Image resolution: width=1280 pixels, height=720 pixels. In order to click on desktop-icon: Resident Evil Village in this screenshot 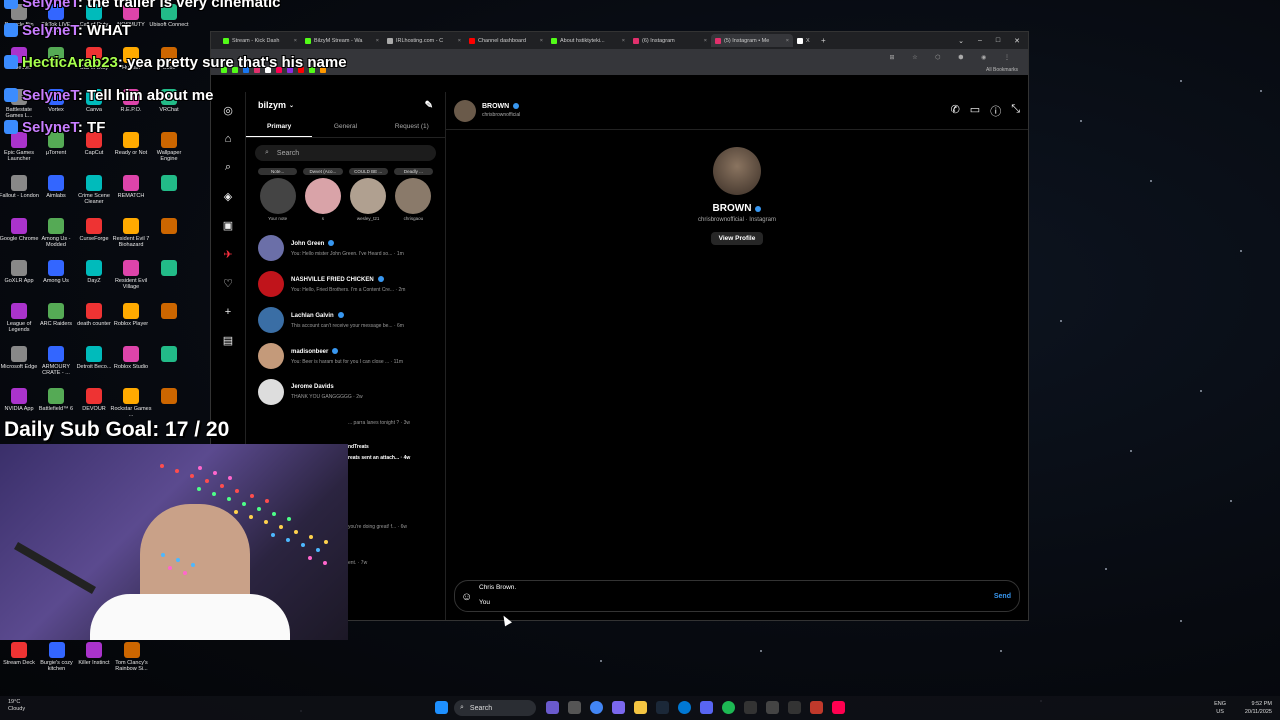, I will do `click(131, 275)`.